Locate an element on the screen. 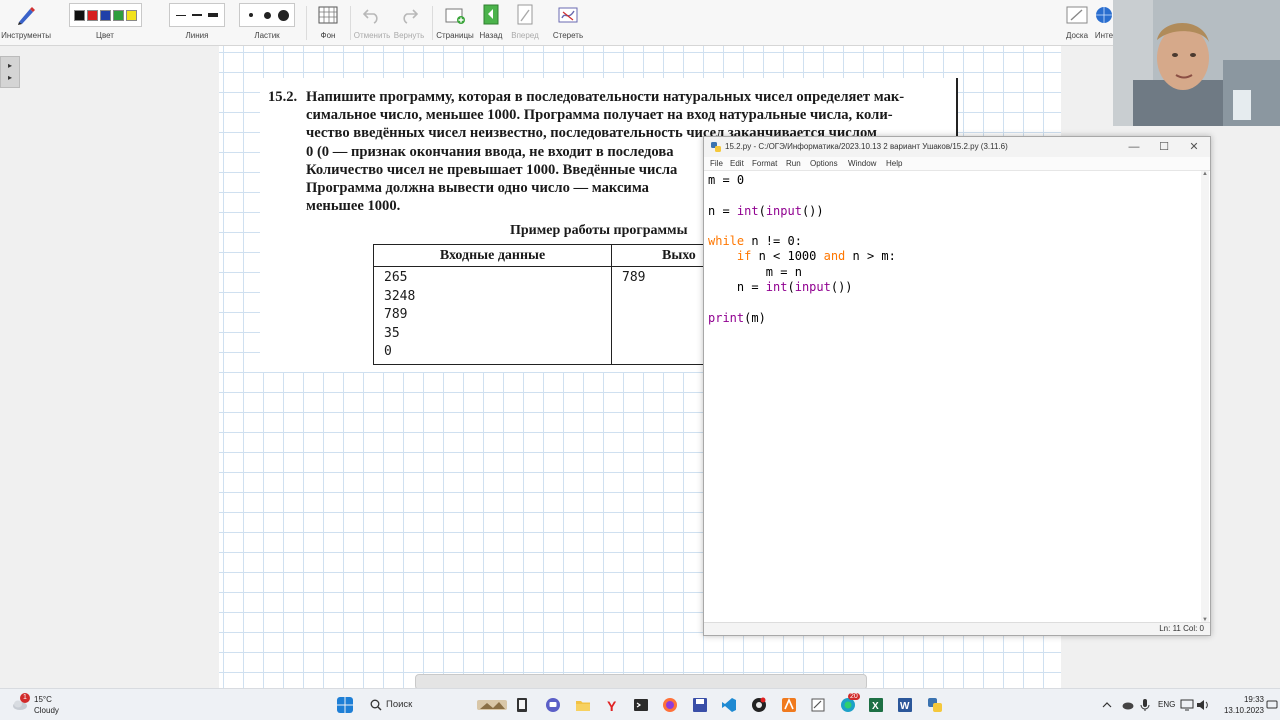  tools-label: Инструменты is located at coordinates (26, 35).